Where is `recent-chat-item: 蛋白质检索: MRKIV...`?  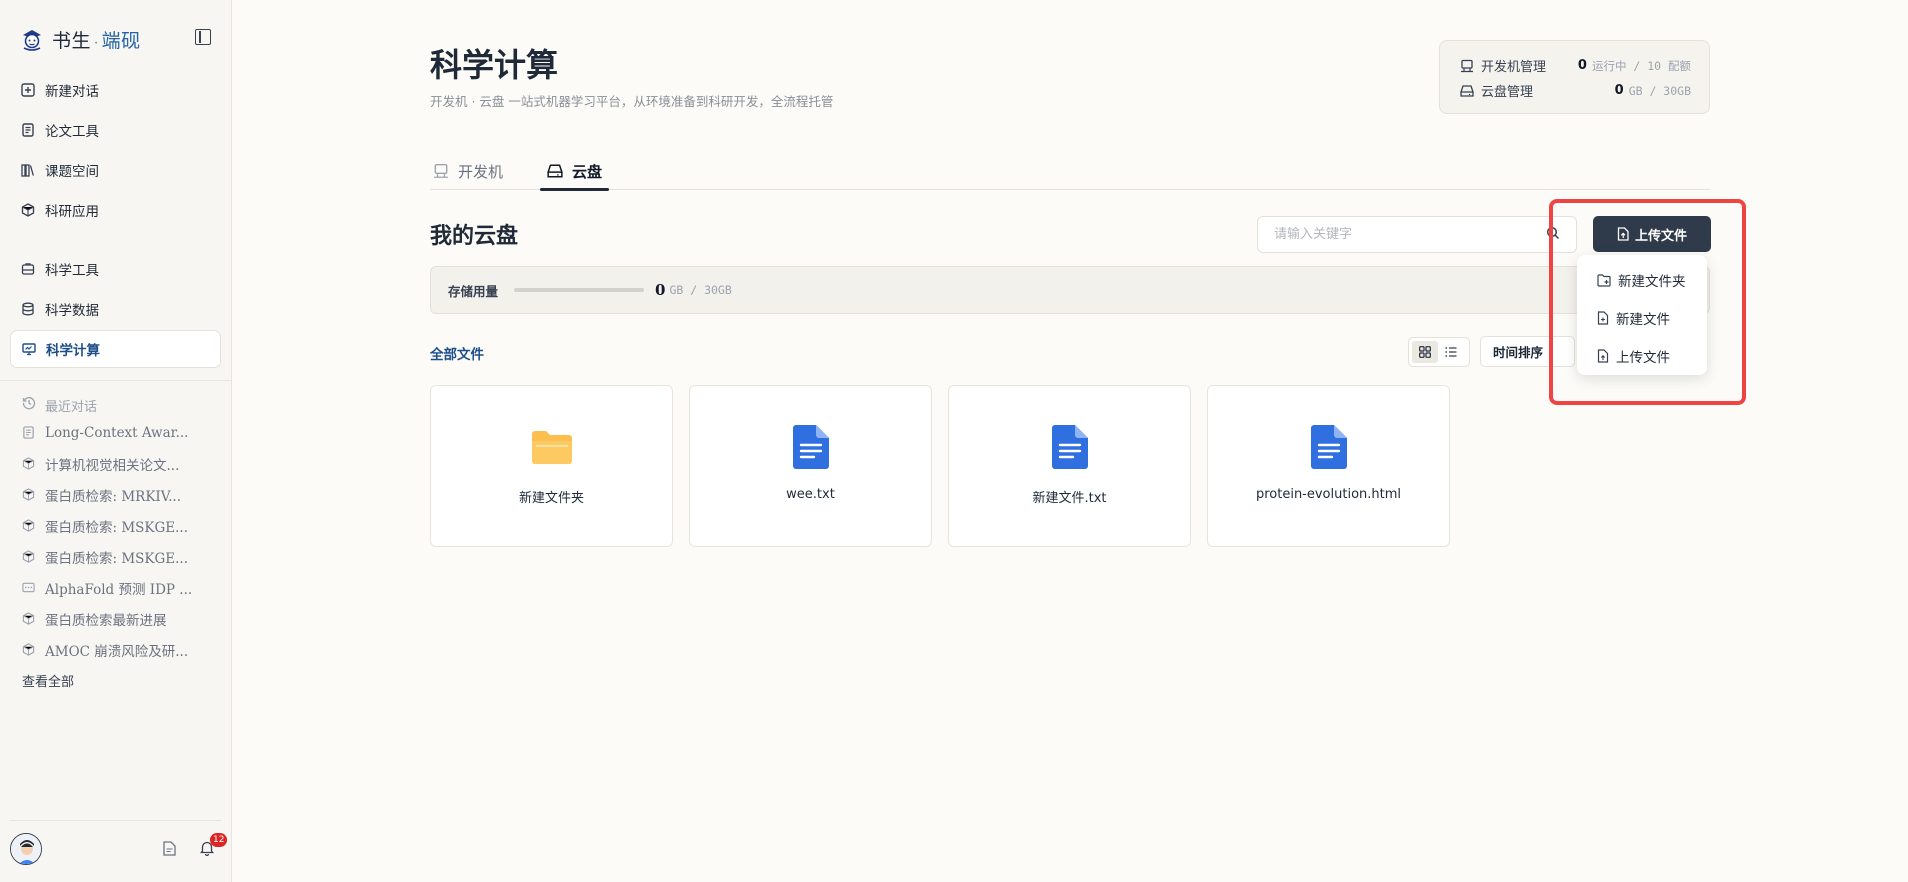
recent-chat-item: 蛋白质检索: MRKIV... is located at coordinates (115, 494).